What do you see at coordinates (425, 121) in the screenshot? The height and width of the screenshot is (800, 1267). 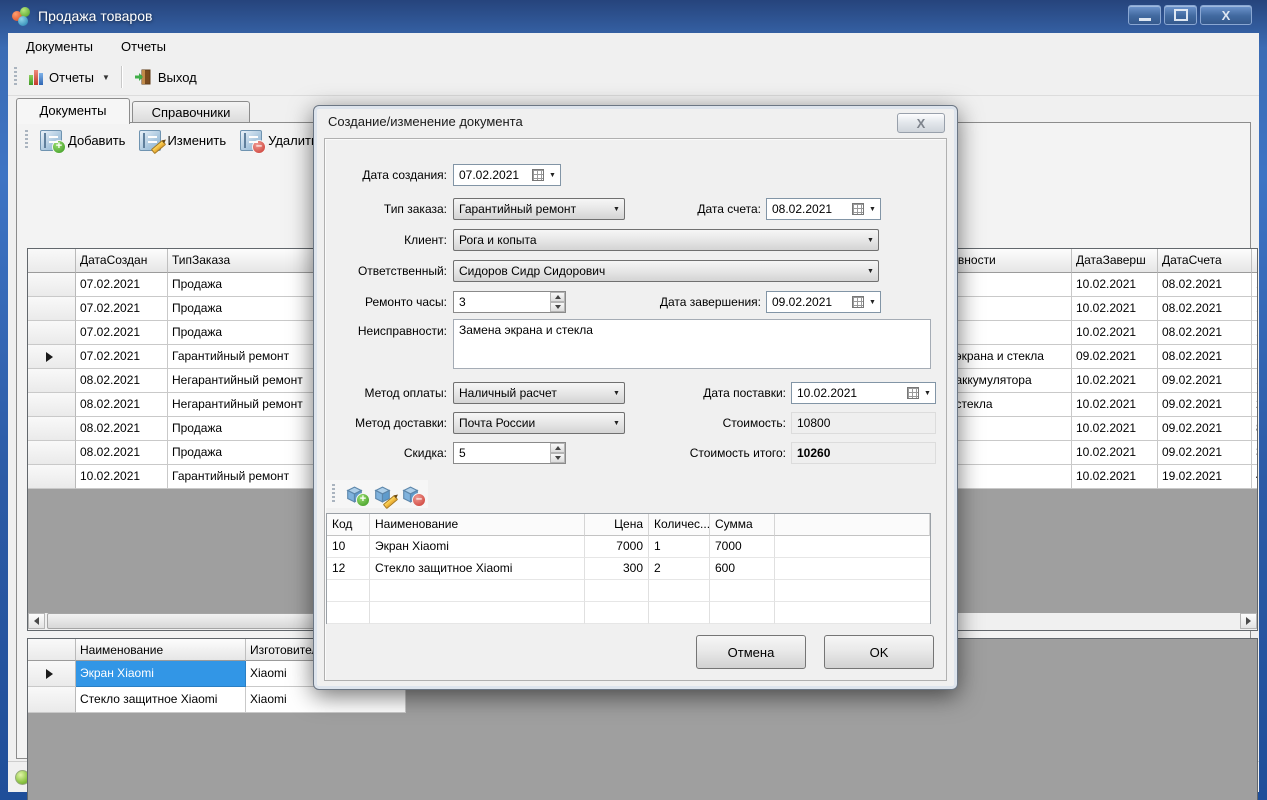 I see `dialog-title: Создание/изменение документа` at bounding box center [425, 121].